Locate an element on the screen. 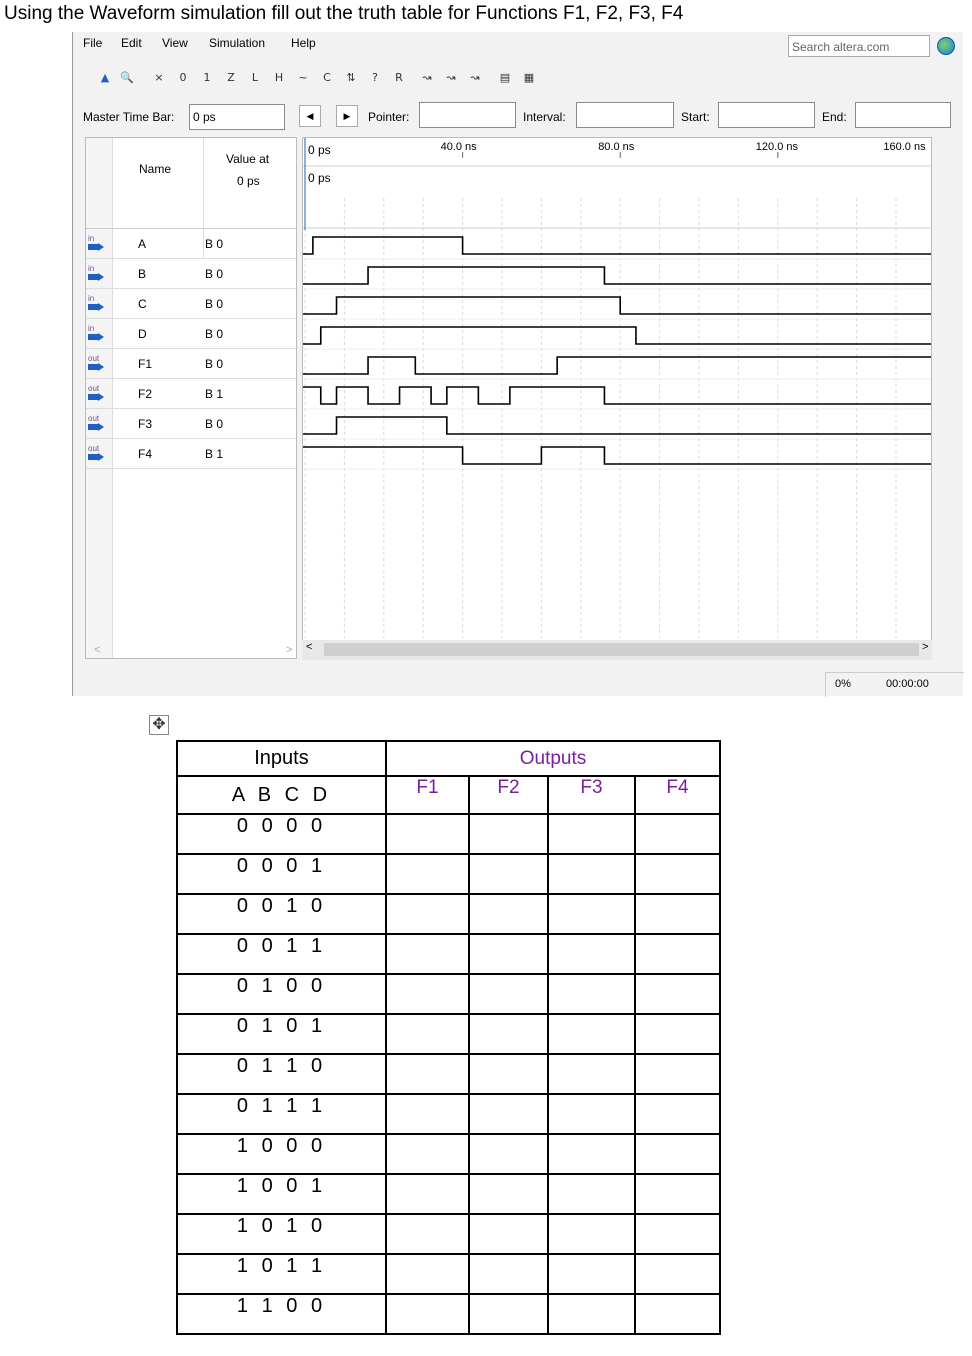 The height and width of the screenshot is (1356, 972). scroll-left-arrow-icon: < is located at coordinates (309, 647).